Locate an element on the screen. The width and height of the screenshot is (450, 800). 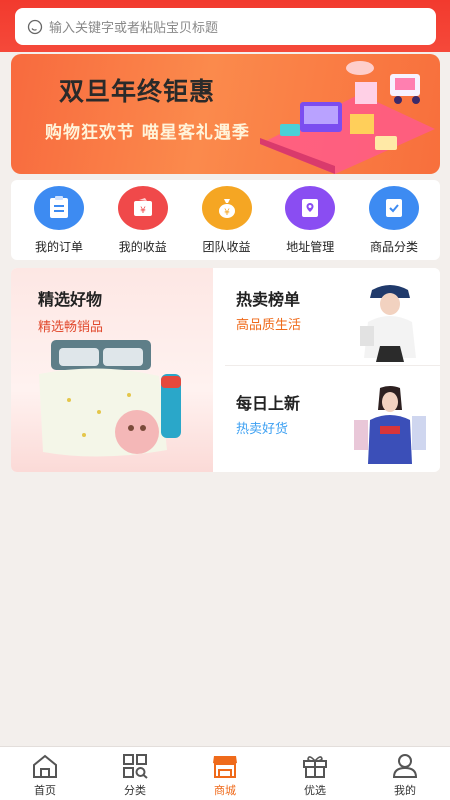
user-icon is located at coordinates (405, 766).